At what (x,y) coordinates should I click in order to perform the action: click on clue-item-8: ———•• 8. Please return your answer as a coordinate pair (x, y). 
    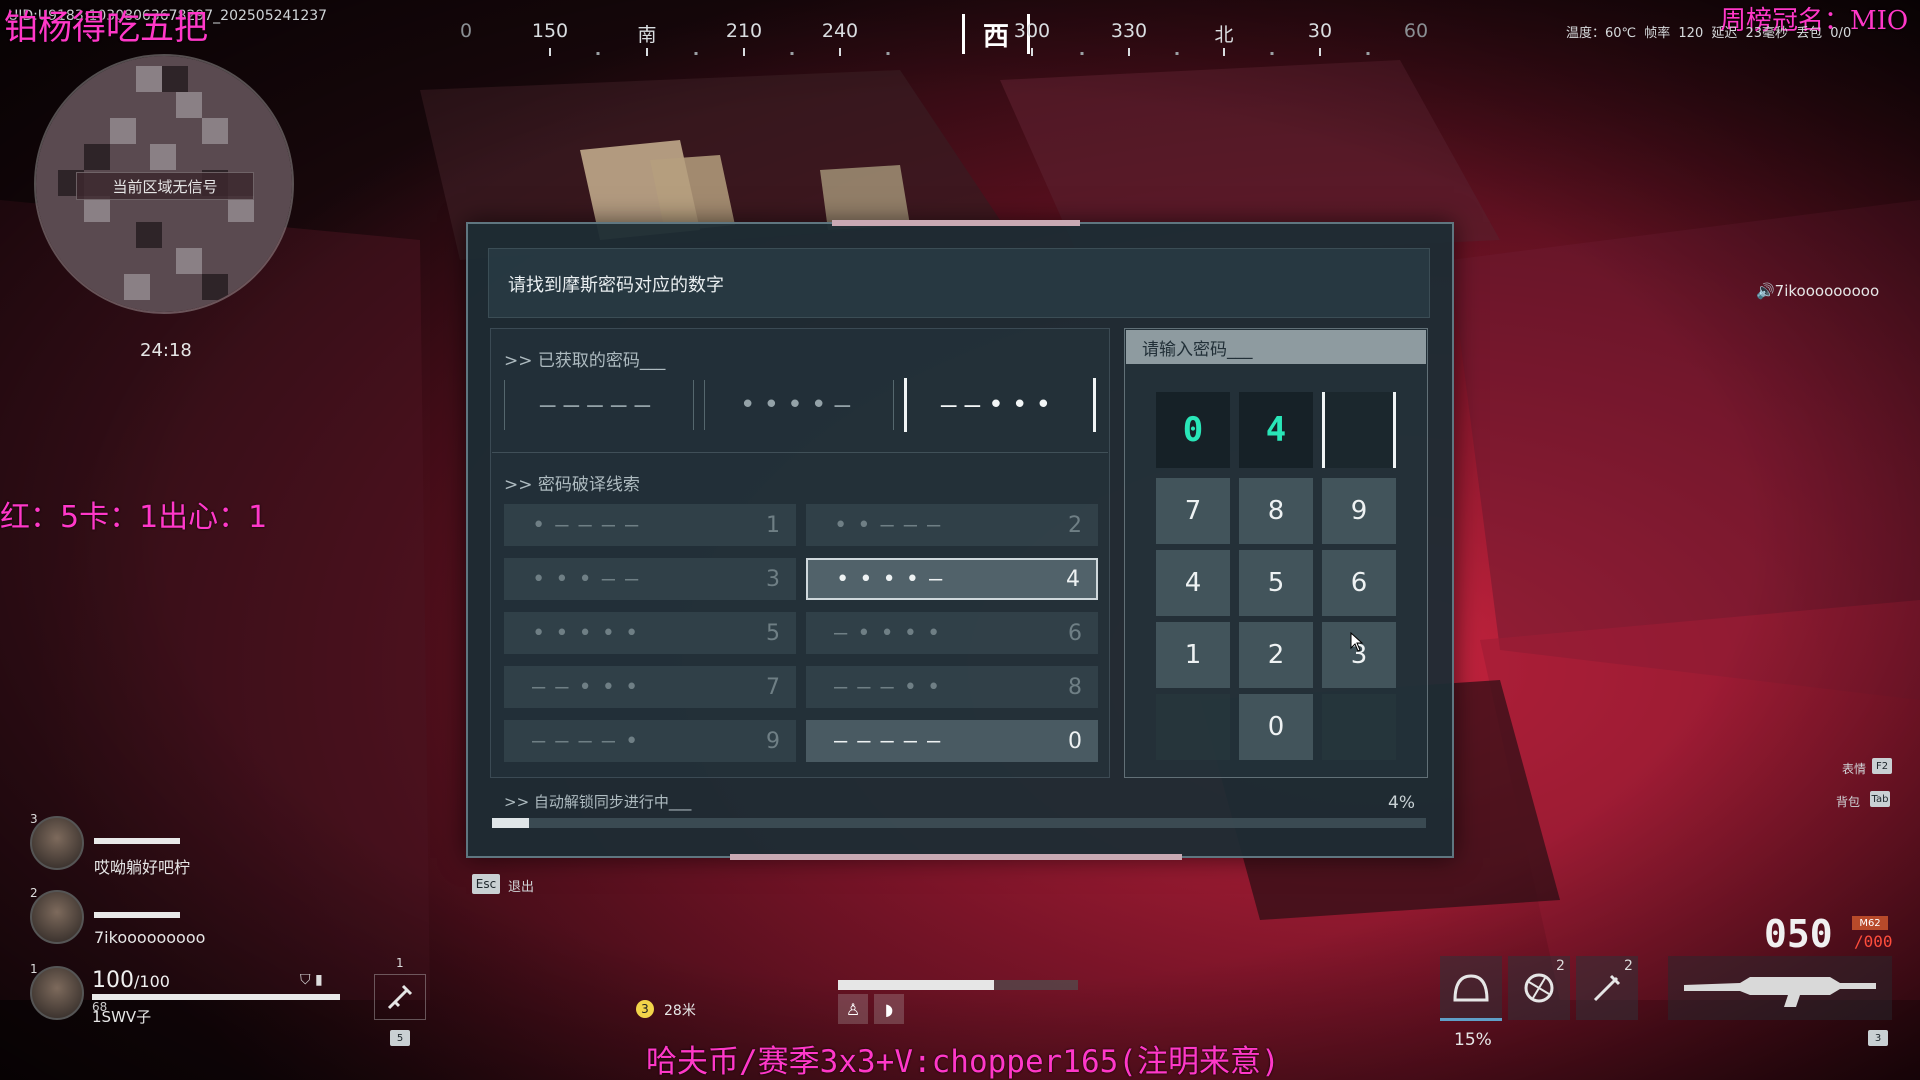
    Looking at the image, I should click on (952, 687).